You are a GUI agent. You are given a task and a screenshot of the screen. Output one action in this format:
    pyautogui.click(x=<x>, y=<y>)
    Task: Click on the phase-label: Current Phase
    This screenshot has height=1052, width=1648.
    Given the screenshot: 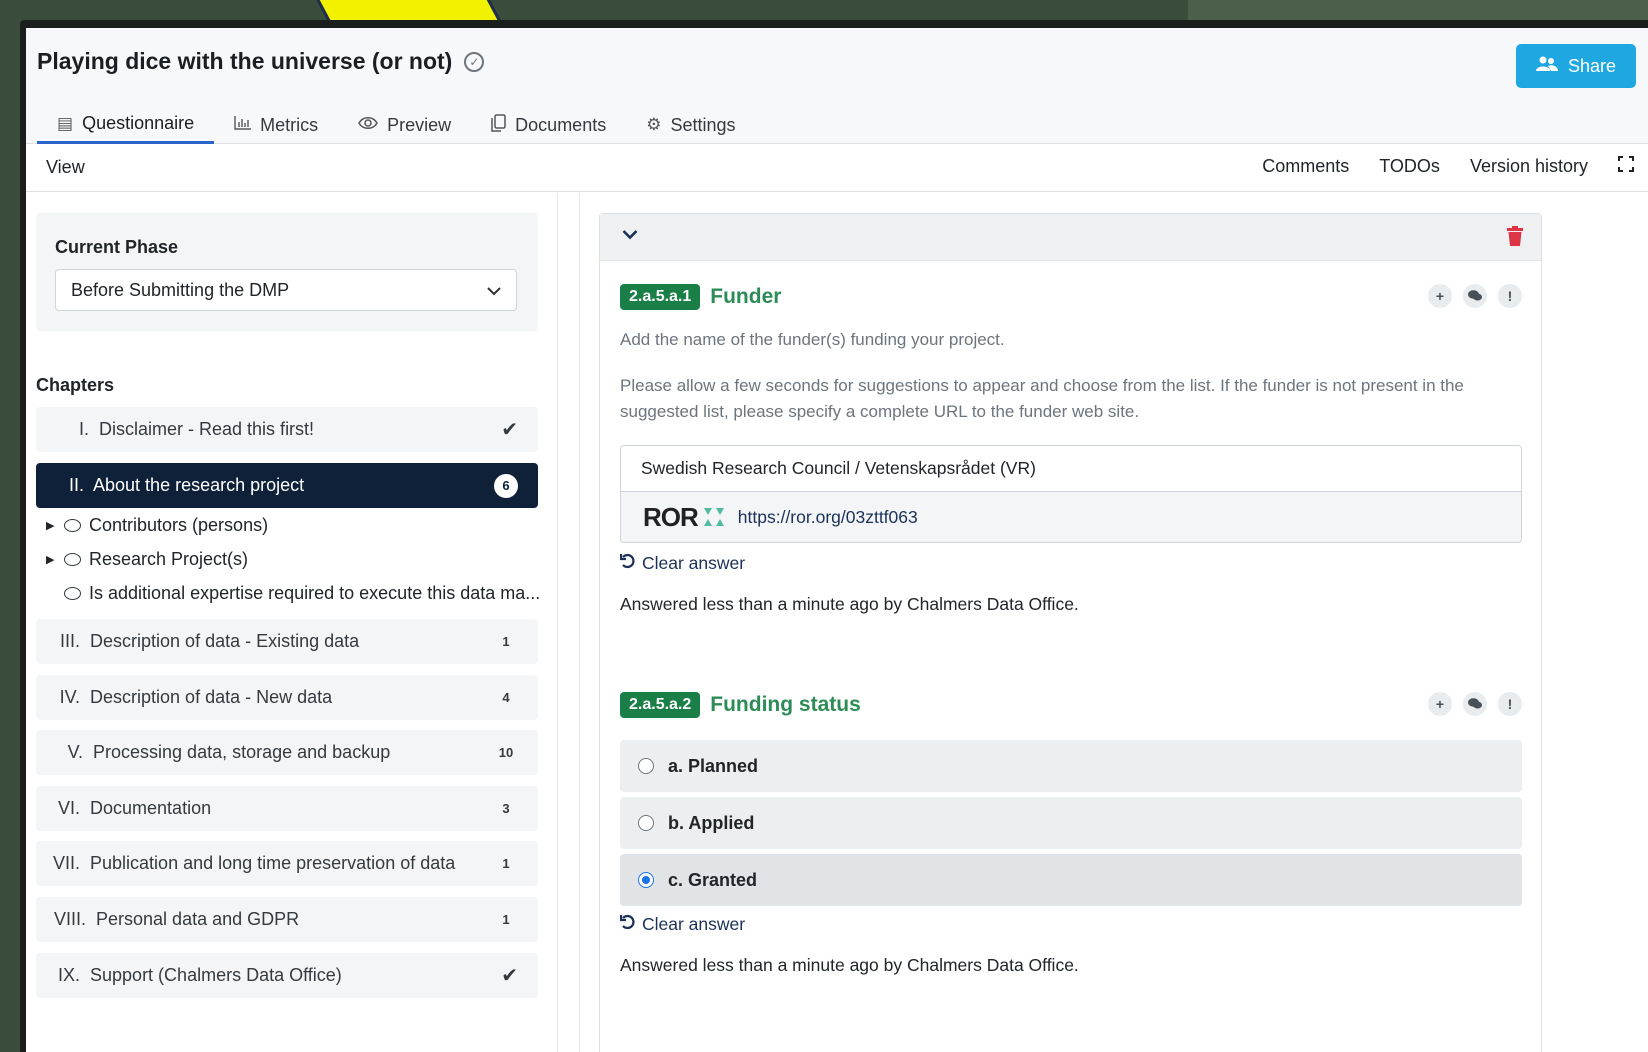 What is the action you would take?
    pyautogui.click(x=117, y=247)
    